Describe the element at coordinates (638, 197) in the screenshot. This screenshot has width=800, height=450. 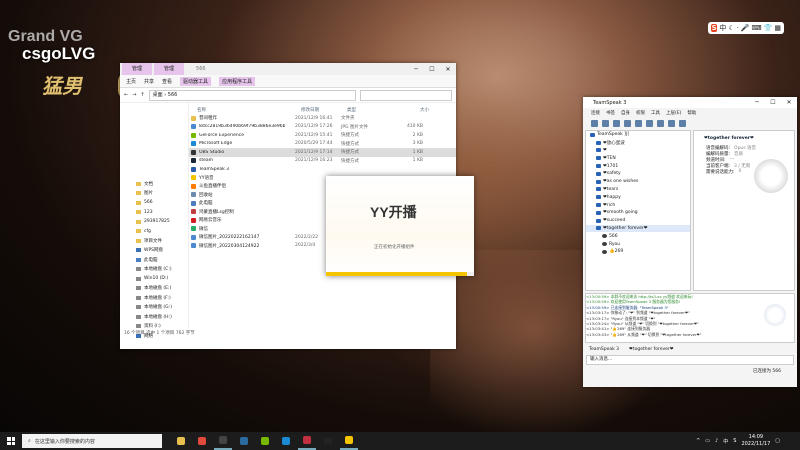
I see `ts-tree-channel: ❤happy` at that location.